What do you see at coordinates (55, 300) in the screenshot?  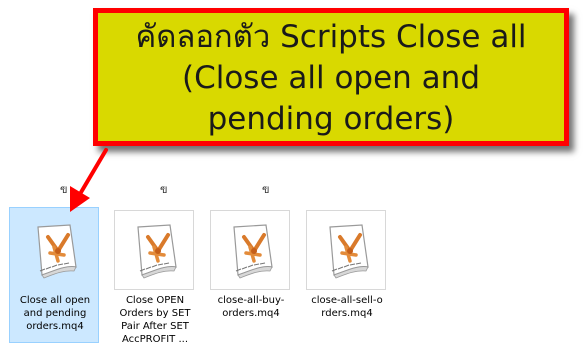 I see `file-name-line: Close all open` at bounding box center [55, 300].